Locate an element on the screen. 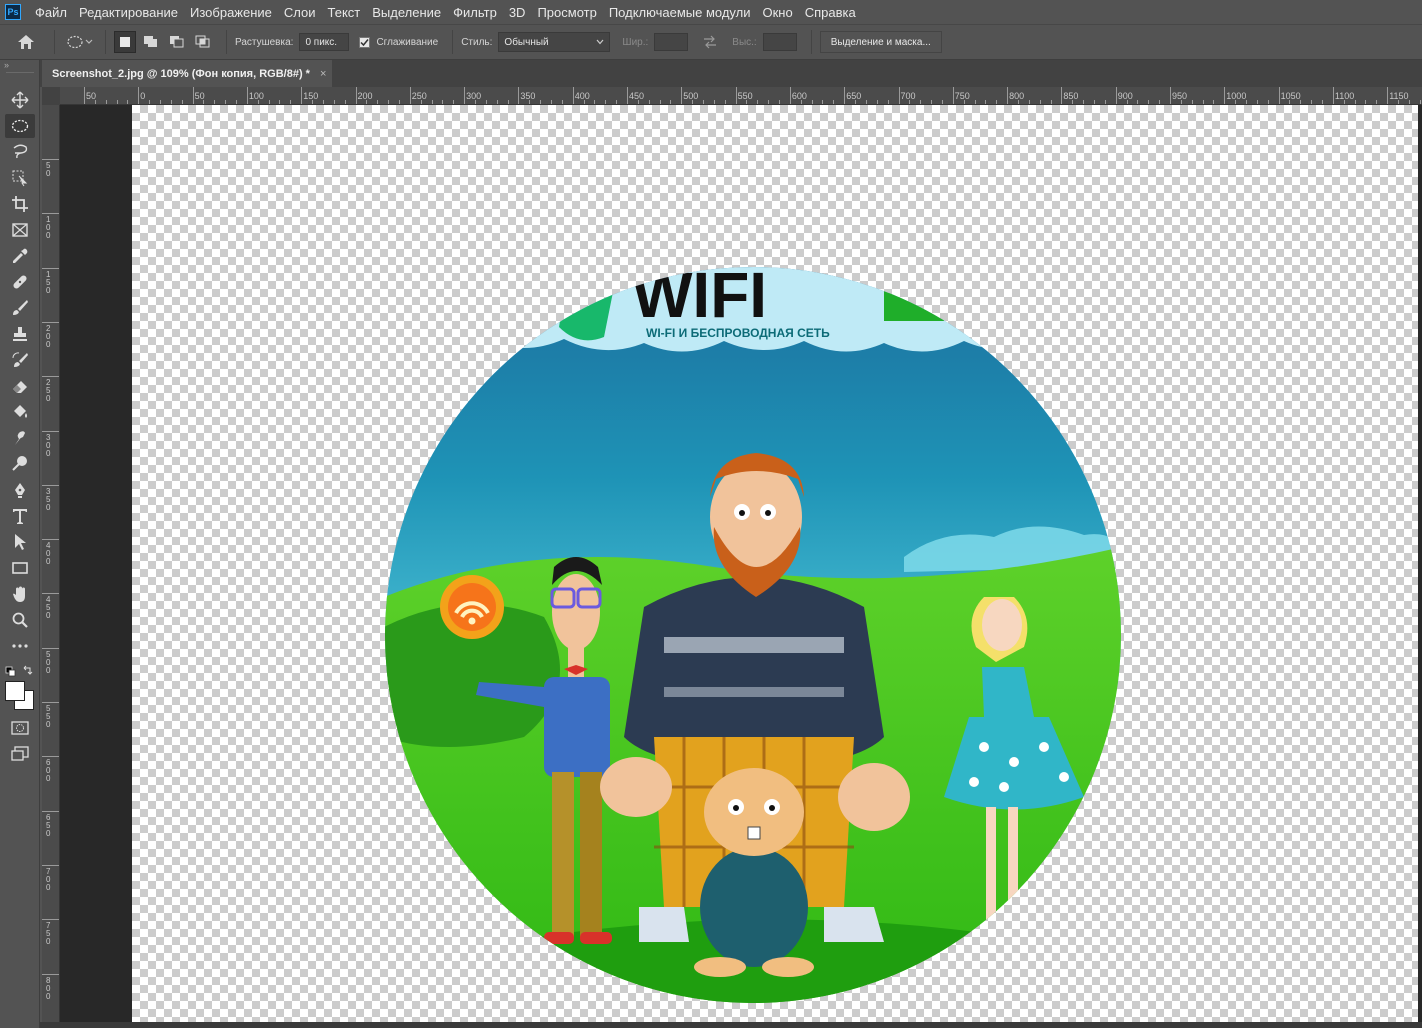 This screenshot has width=1422, height=1028. add-to-selection-button is located at coordinates (151, 42).